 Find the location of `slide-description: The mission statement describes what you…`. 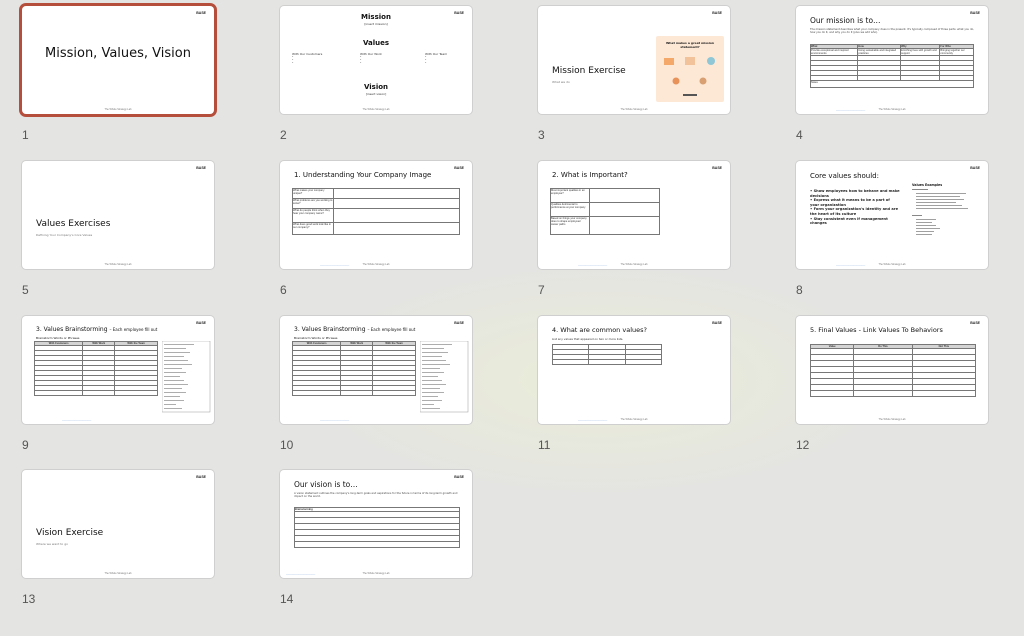

slide-description: The mission statement describes what you… is located at coordinates (892, 31).